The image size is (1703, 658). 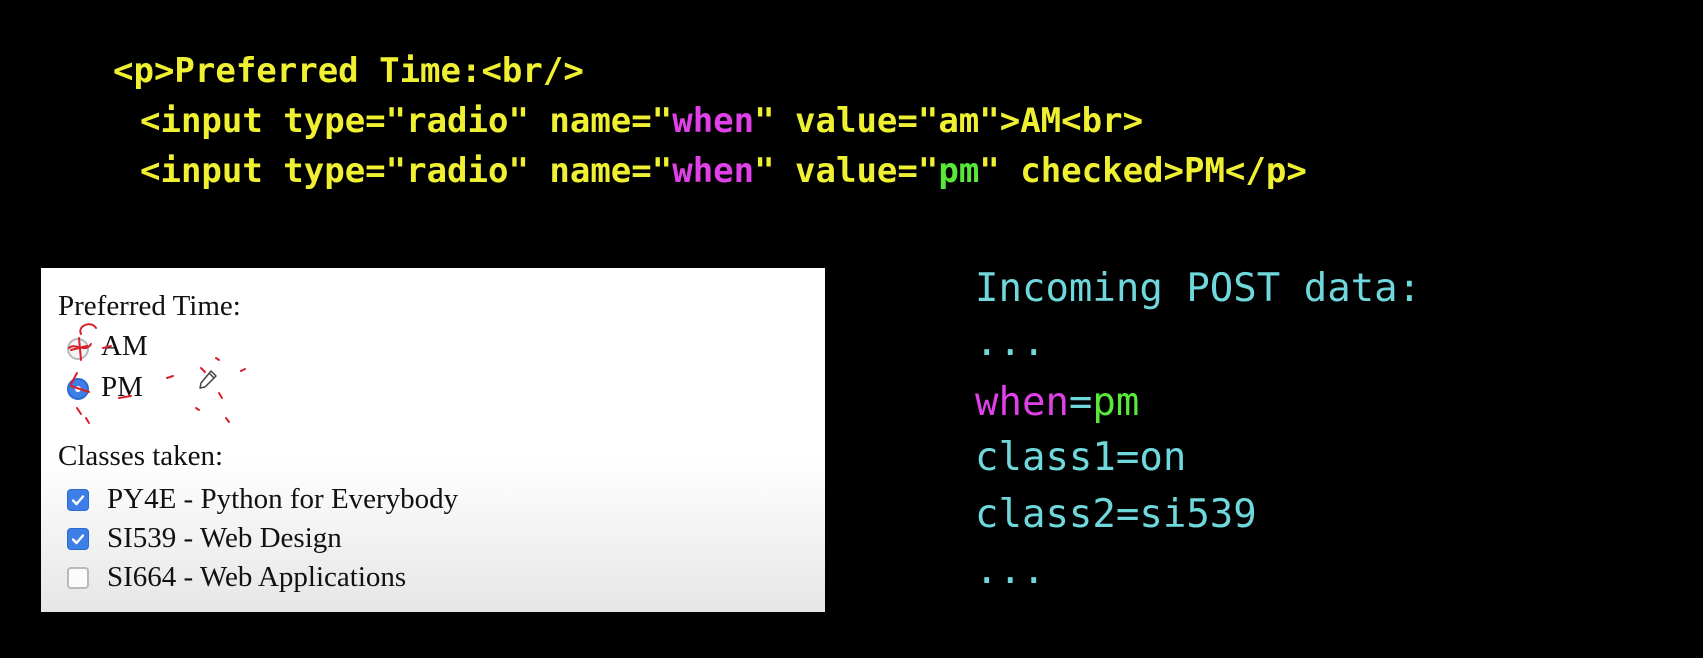 I want to click on code-value-highlight: pm, so click(x=959, y=171).